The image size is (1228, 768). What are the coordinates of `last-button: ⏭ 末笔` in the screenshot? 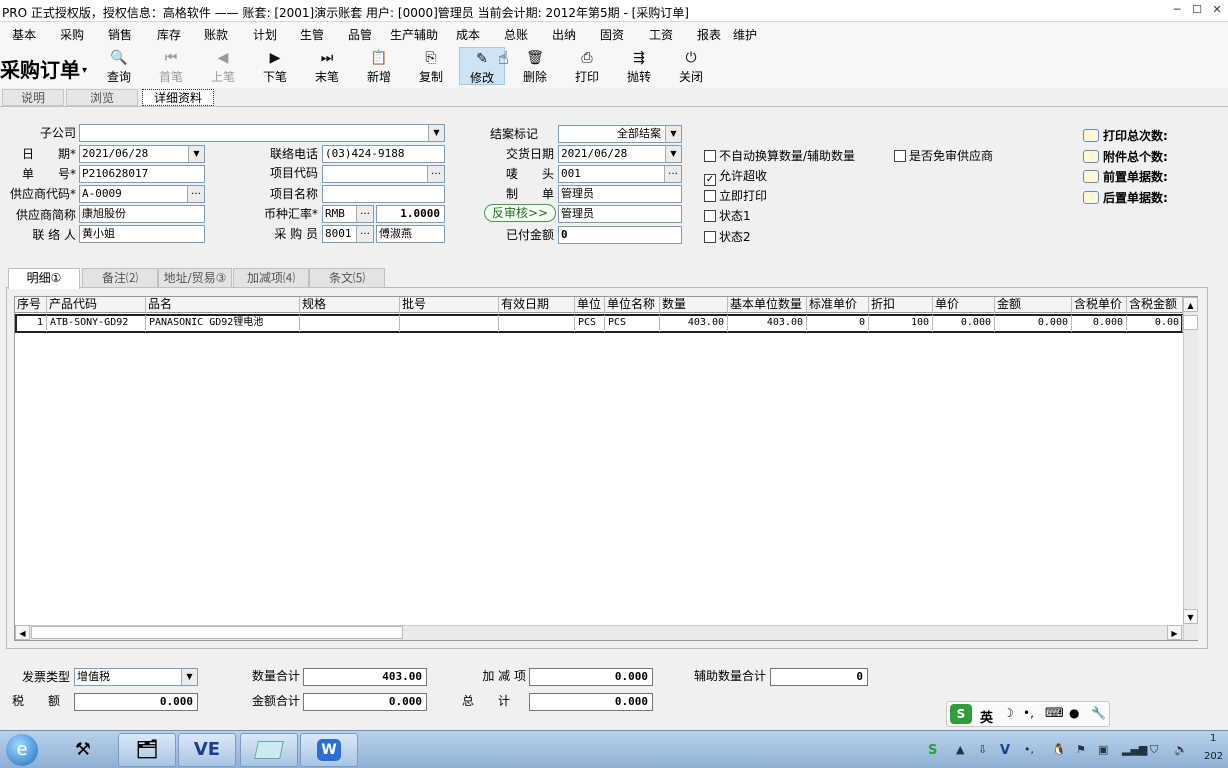 It's located at (327, 67).